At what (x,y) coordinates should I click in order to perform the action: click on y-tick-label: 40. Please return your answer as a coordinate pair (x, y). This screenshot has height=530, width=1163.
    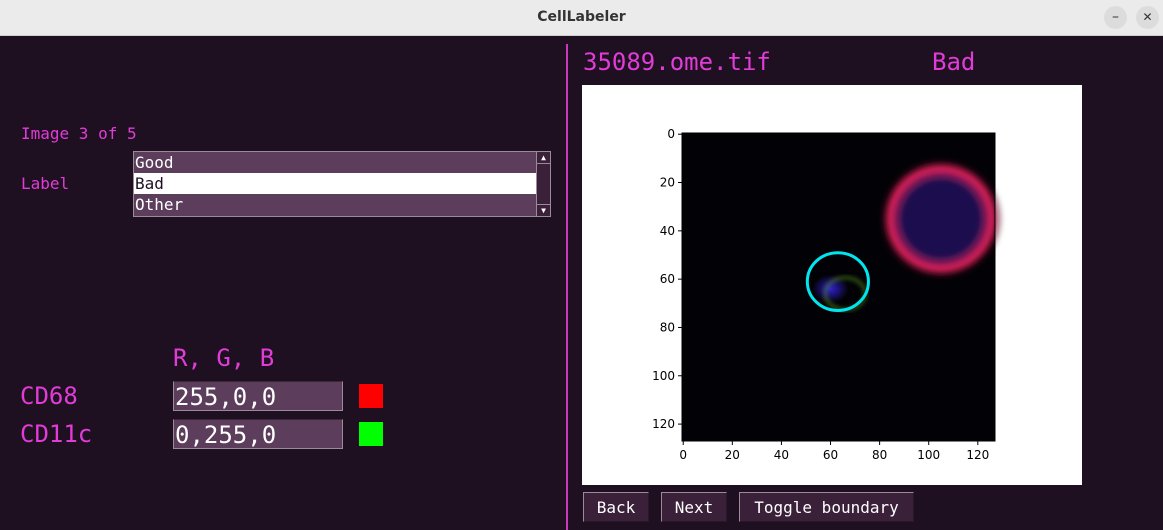
    Looking at the image, I should click on (667, 231).